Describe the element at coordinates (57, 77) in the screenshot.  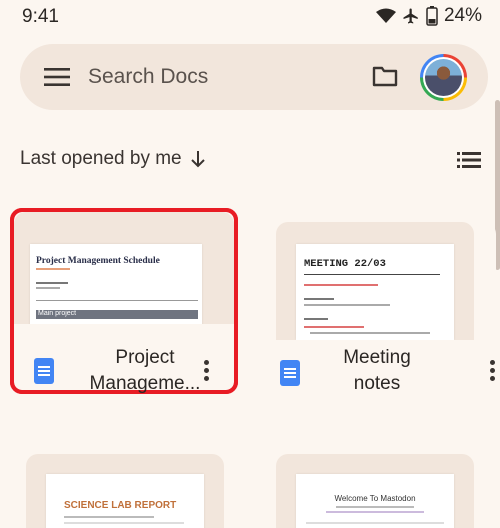
I see `menu-icon` at that location.